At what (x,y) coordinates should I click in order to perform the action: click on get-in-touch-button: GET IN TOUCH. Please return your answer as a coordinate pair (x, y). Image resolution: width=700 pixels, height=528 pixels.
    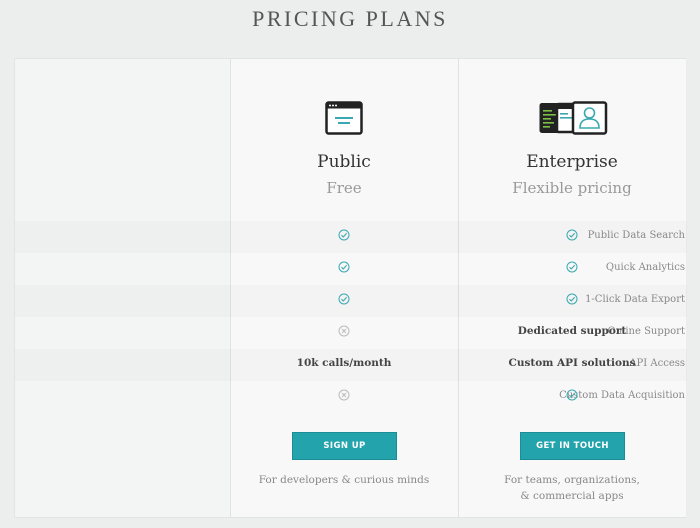
    Looking at the image, I should click on (572, 446).